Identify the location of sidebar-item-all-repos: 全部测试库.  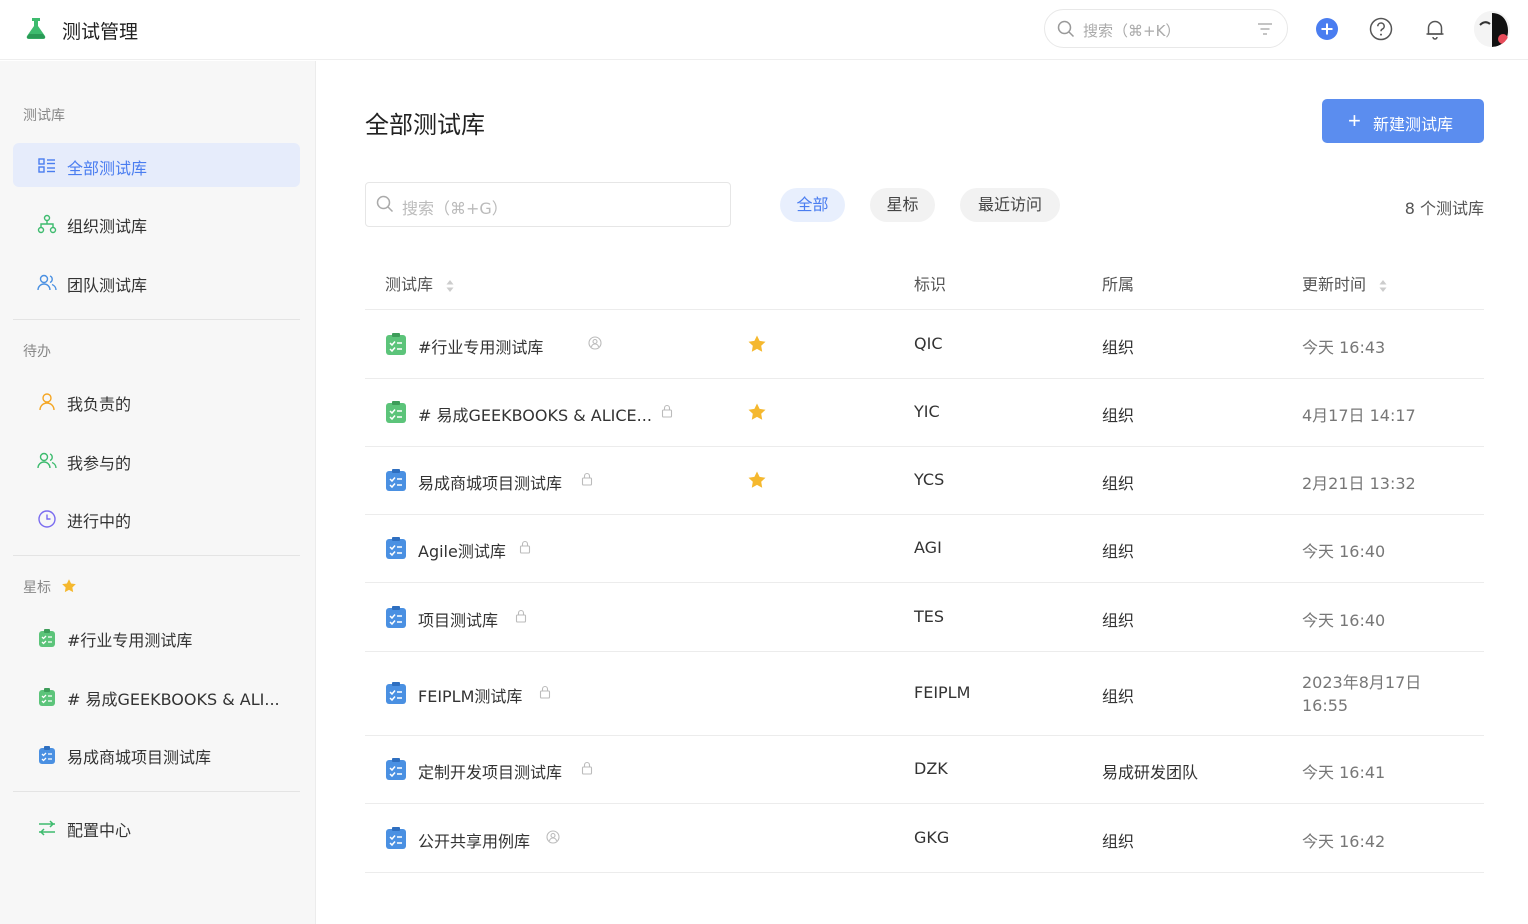
(156, 165).